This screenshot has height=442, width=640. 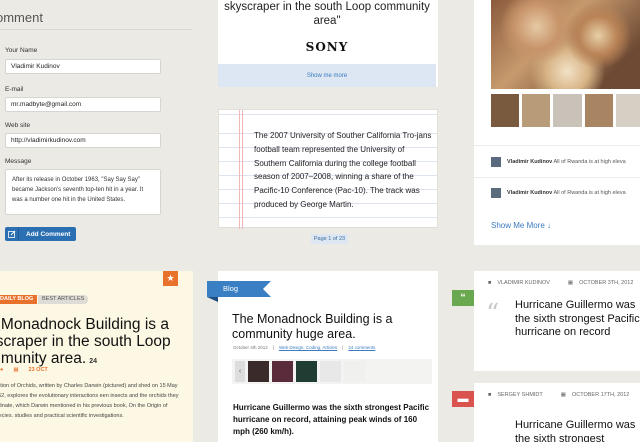 I want to click on quote-date: OCTOBER 17TH, 2012, so click(x=600, y=395).